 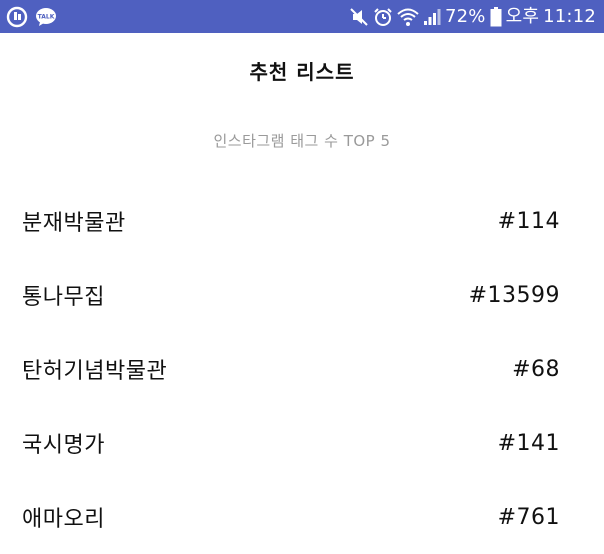 I want to click on status-time: 11:12, so click(x=569, y=16).